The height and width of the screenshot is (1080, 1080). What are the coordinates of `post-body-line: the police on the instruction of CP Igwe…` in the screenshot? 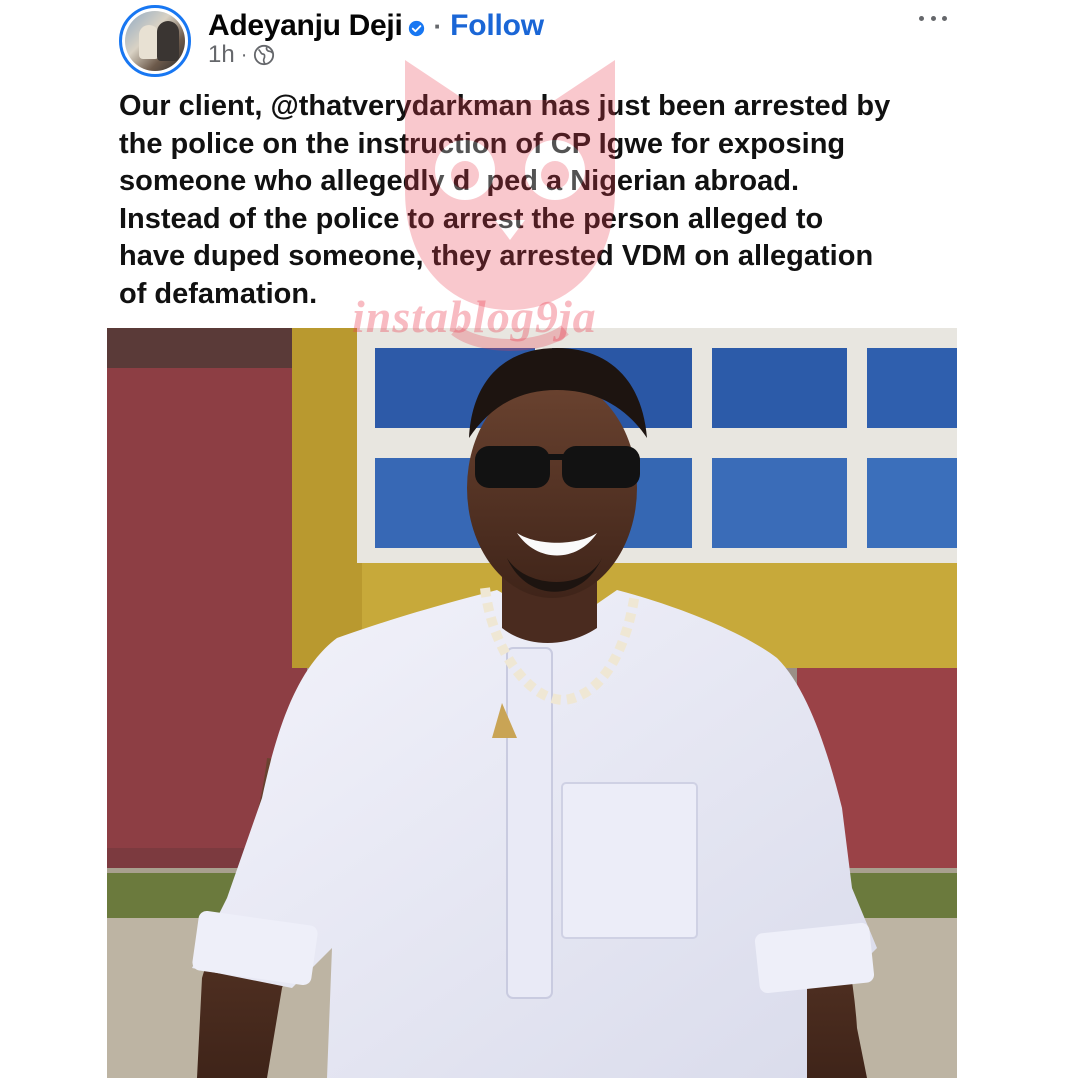 It's located at (482, 143).